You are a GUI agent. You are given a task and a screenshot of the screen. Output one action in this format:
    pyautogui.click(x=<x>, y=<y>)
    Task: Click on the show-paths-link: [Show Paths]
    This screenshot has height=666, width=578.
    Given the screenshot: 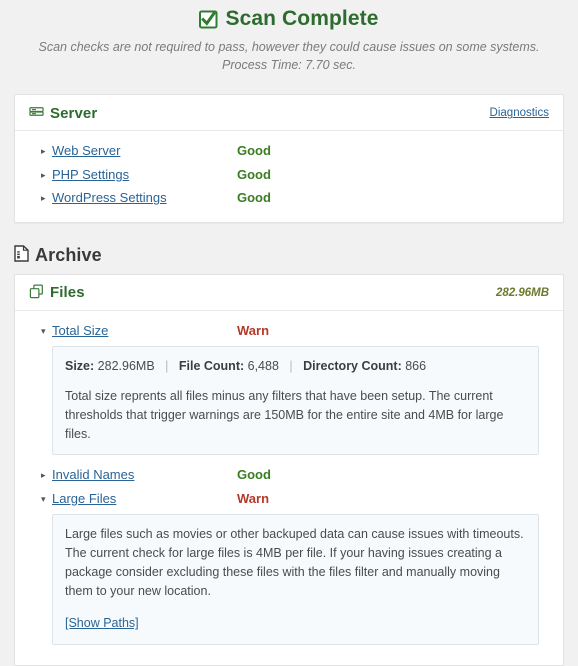 What is the action you would take?
    pyautogui.click(x=102, y=623)
    